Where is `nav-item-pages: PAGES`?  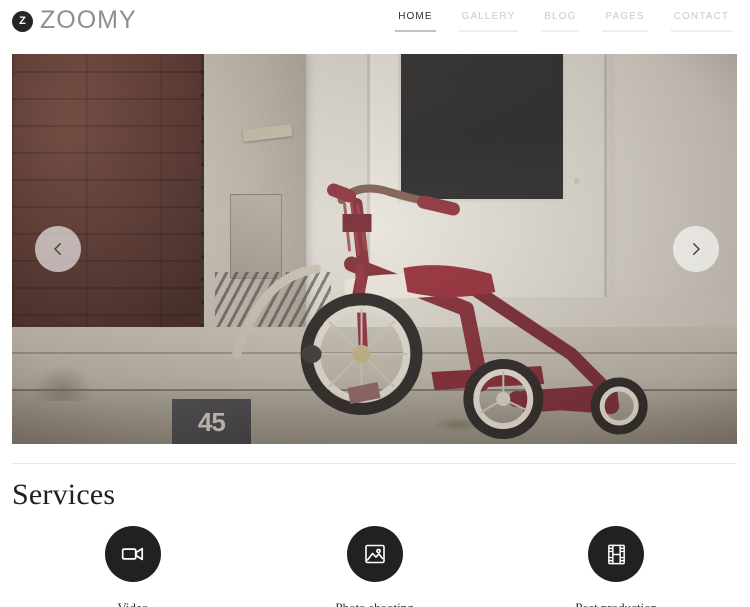 nav-item-pages: PAGES is located at coordinates (625, 21).